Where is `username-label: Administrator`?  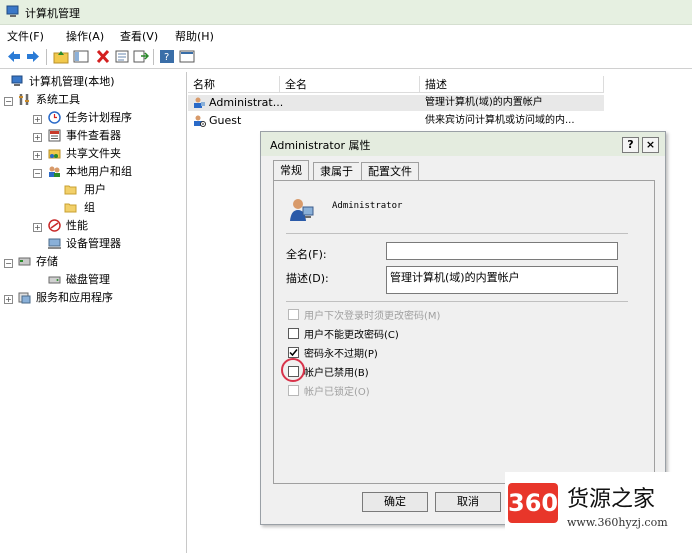 username-label: Administrator is located at coordinates (367, 206).